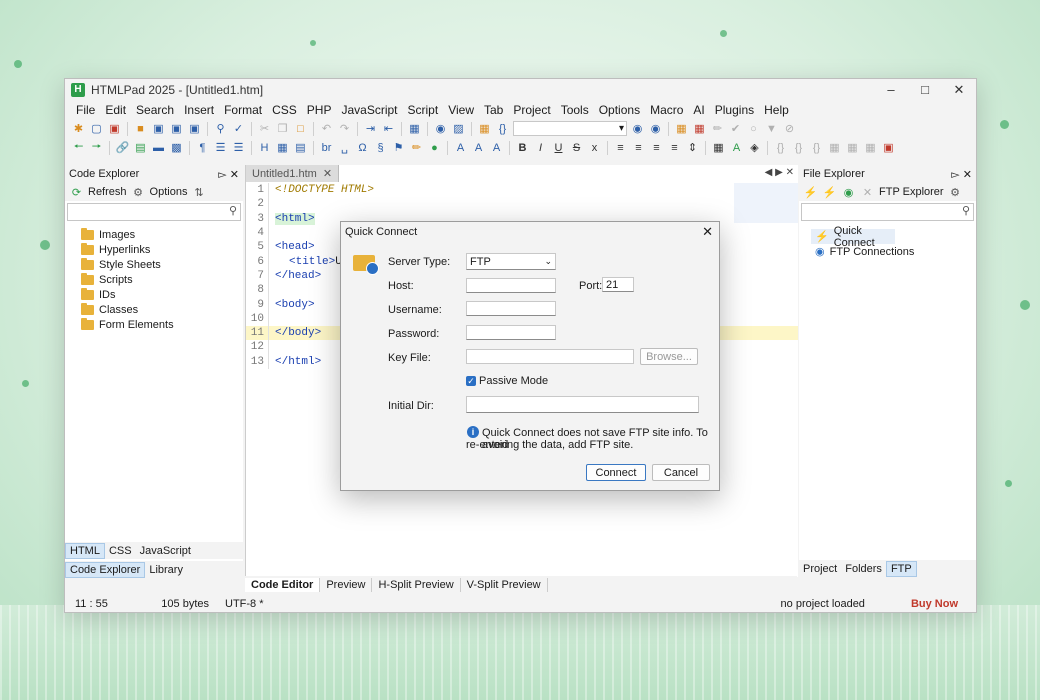  I want to click on gear-icon: ⚙, so click(955, 192).